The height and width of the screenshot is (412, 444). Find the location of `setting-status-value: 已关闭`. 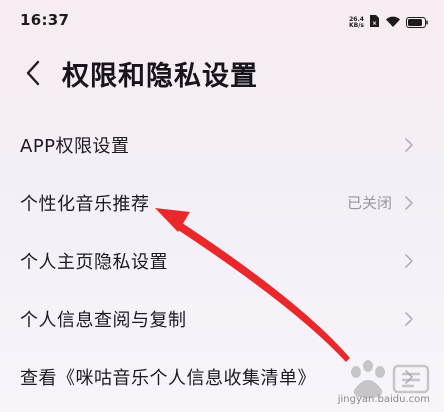

setting-status-value: 已关闭 is located at coordinates (369, 203).